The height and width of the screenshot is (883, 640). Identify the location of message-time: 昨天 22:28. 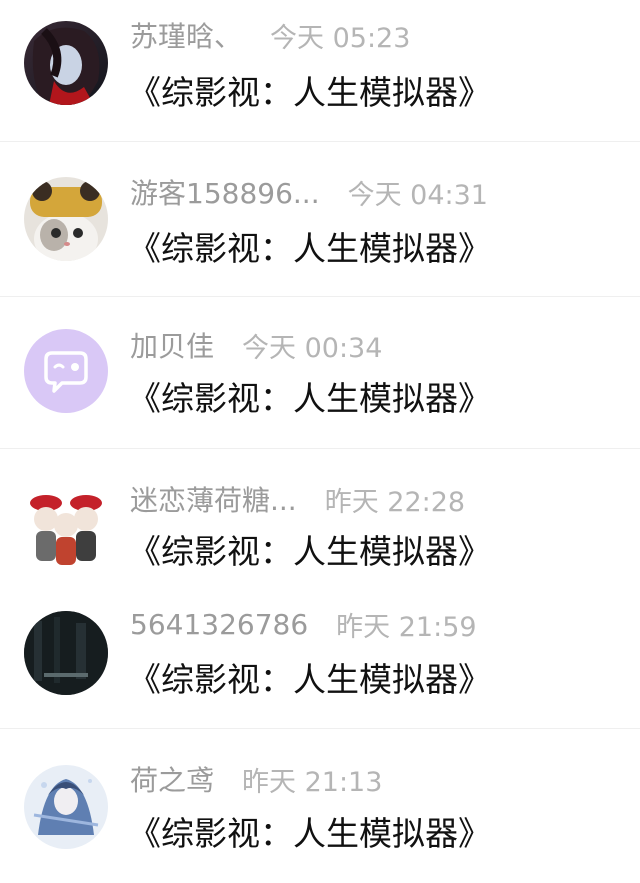
(395, 502).